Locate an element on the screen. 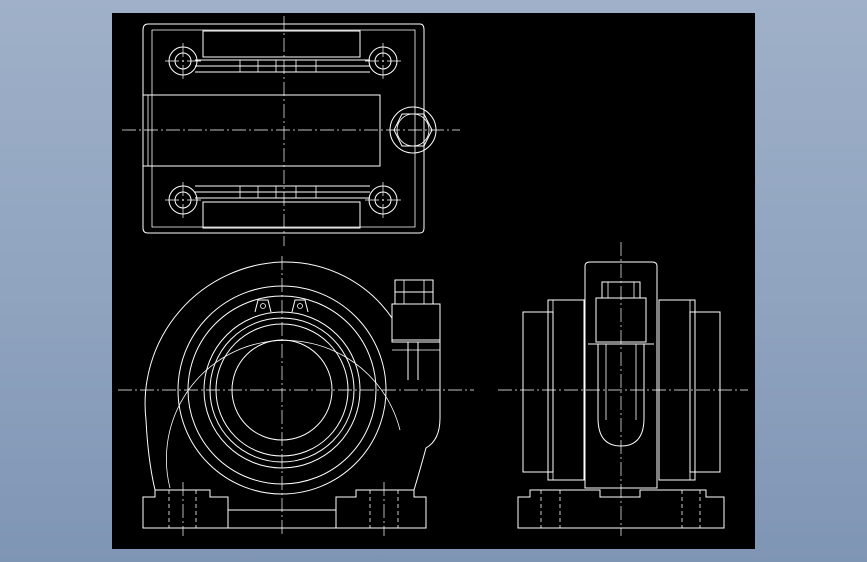  top-cap-upper is located at coordinates (281, 44).